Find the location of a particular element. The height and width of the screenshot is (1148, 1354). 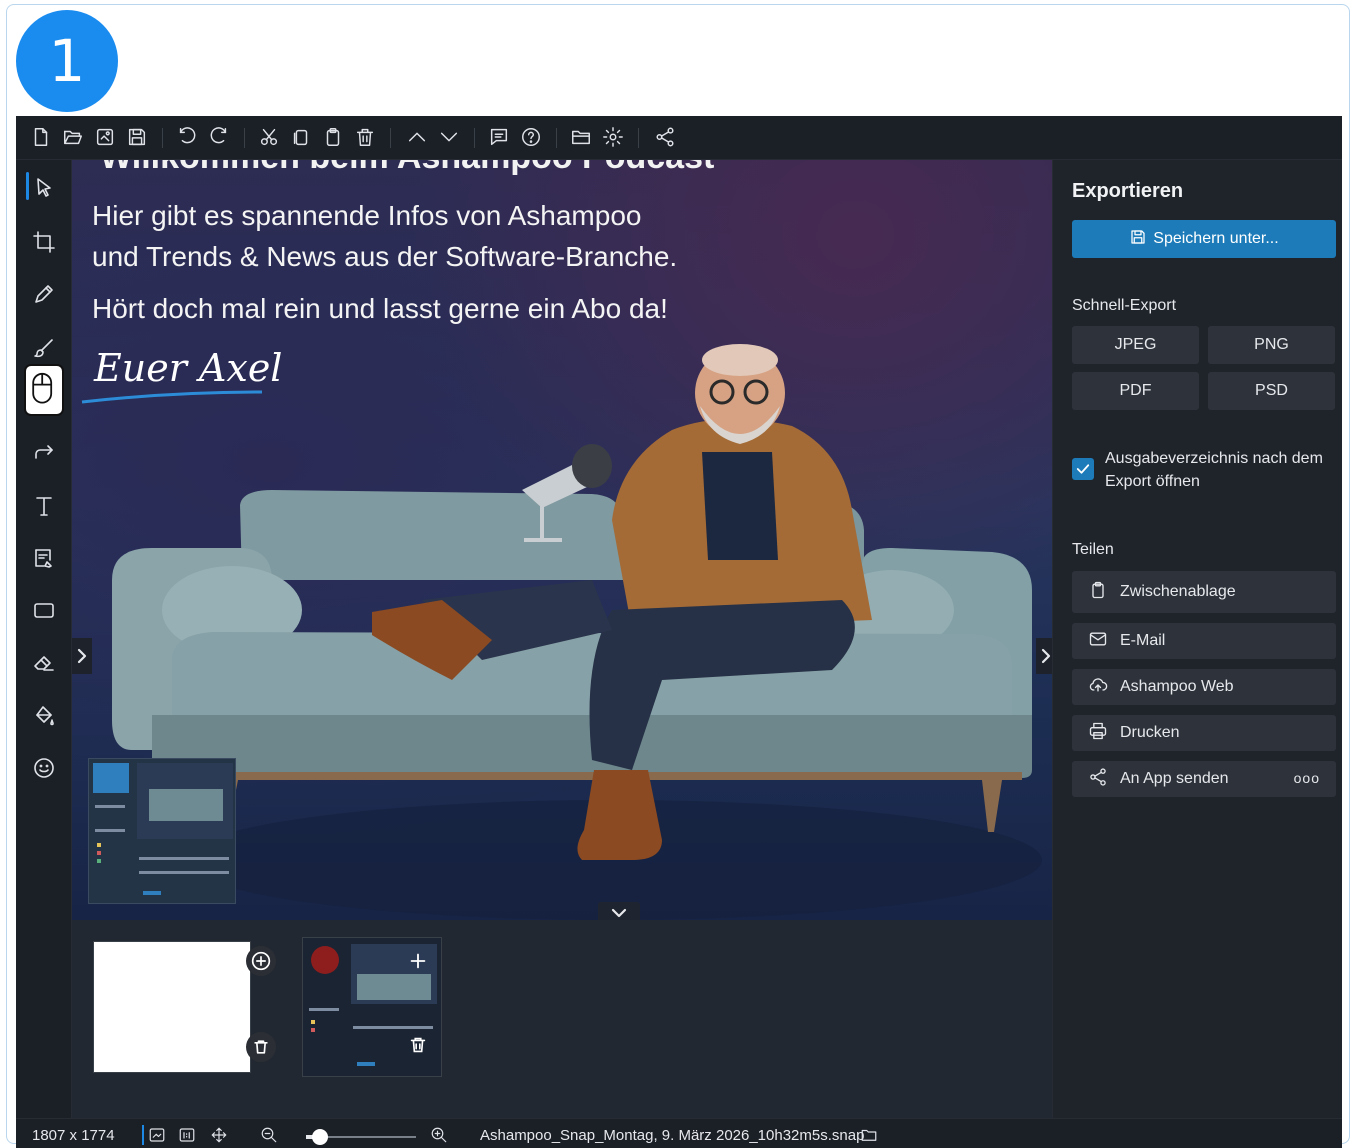

redo-icon is located at coordinates (220, 138).